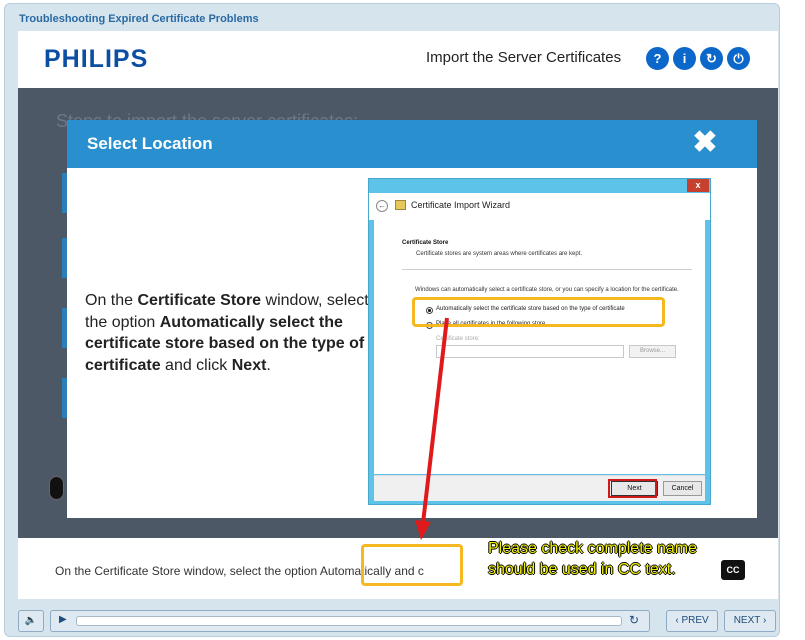 Image resolution: width=805 pixels, height=640 pixels. Describe the element at coordinates (435, 420) in the screenshot. I see `arrow-shaft` at that location.